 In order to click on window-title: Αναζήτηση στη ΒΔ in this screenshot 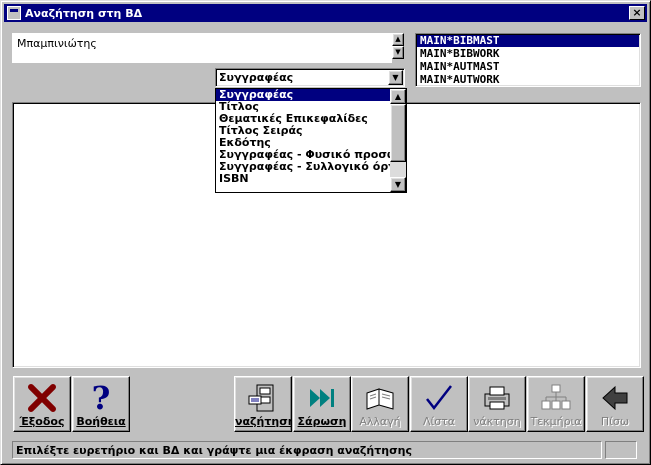, I will do `click(84, 13)`.